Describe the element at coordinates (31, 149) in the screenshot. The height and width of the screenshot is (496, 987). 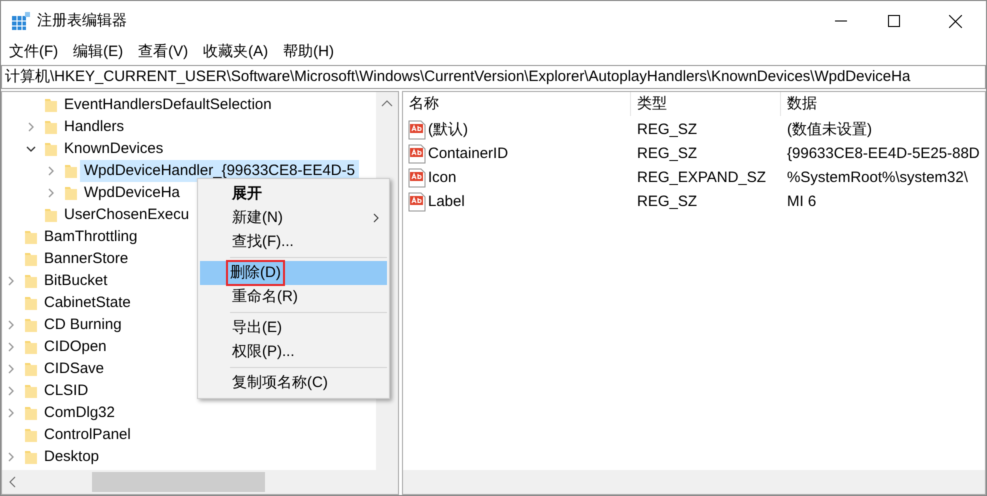
I see `expanded-chevron-icon` at that location.